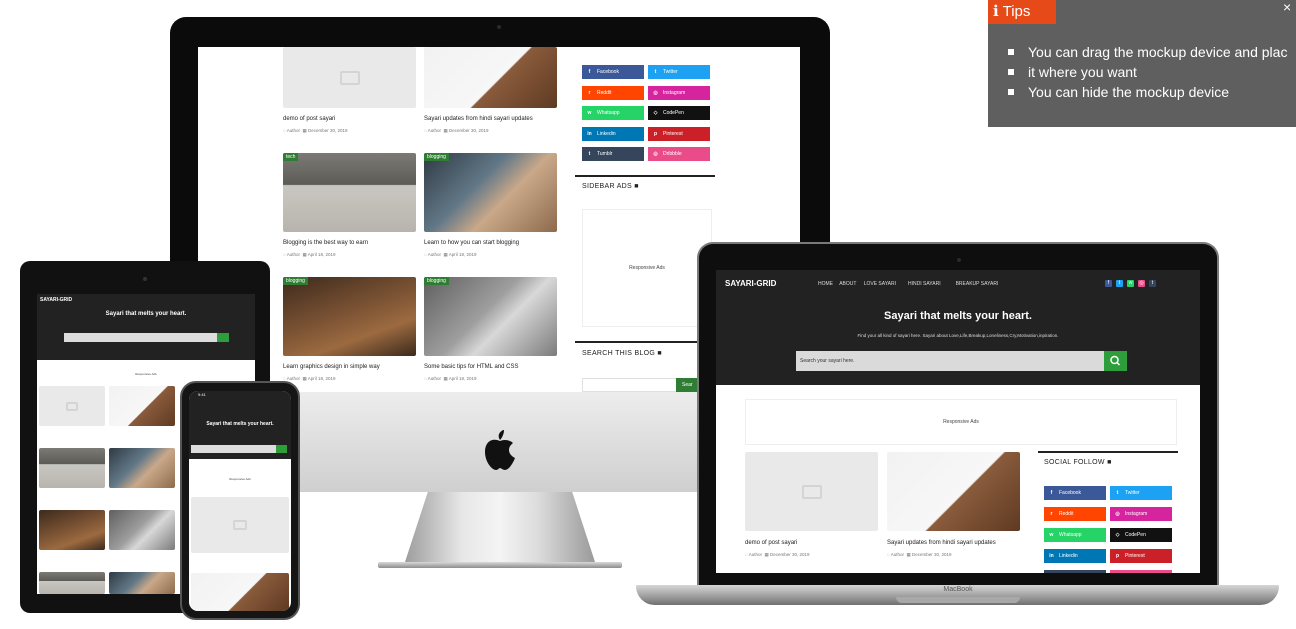 Image resolution: width=1296 pixels, height=629 pixels. I want to click on nav-item-about: ABOUT, so click(847, 284).